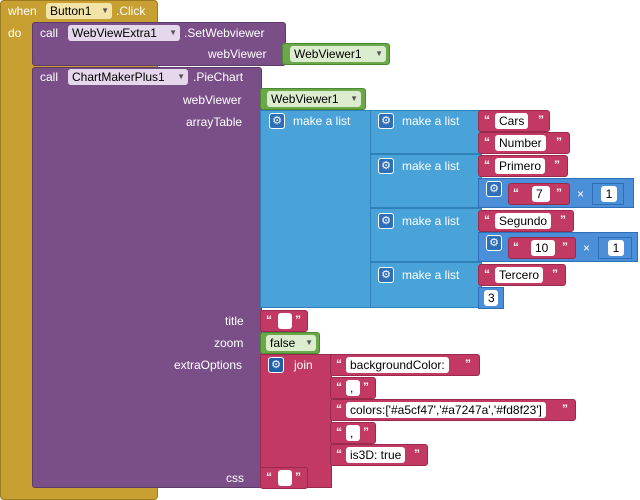  Describe the element at coordinates (397, 365) in the screenshot. I see `join-item-1-value: backgroundColor:` at that location.